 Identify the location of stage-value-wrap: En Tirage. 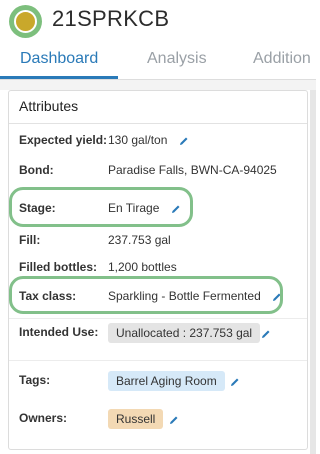
(144, 208).